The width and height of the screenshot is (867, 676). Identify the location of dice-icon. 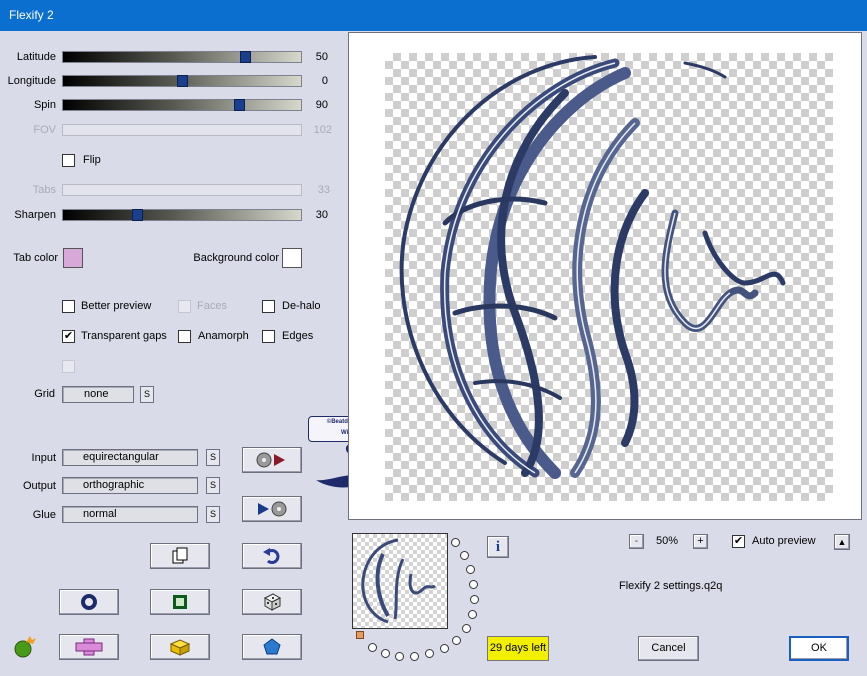
(272, 602).